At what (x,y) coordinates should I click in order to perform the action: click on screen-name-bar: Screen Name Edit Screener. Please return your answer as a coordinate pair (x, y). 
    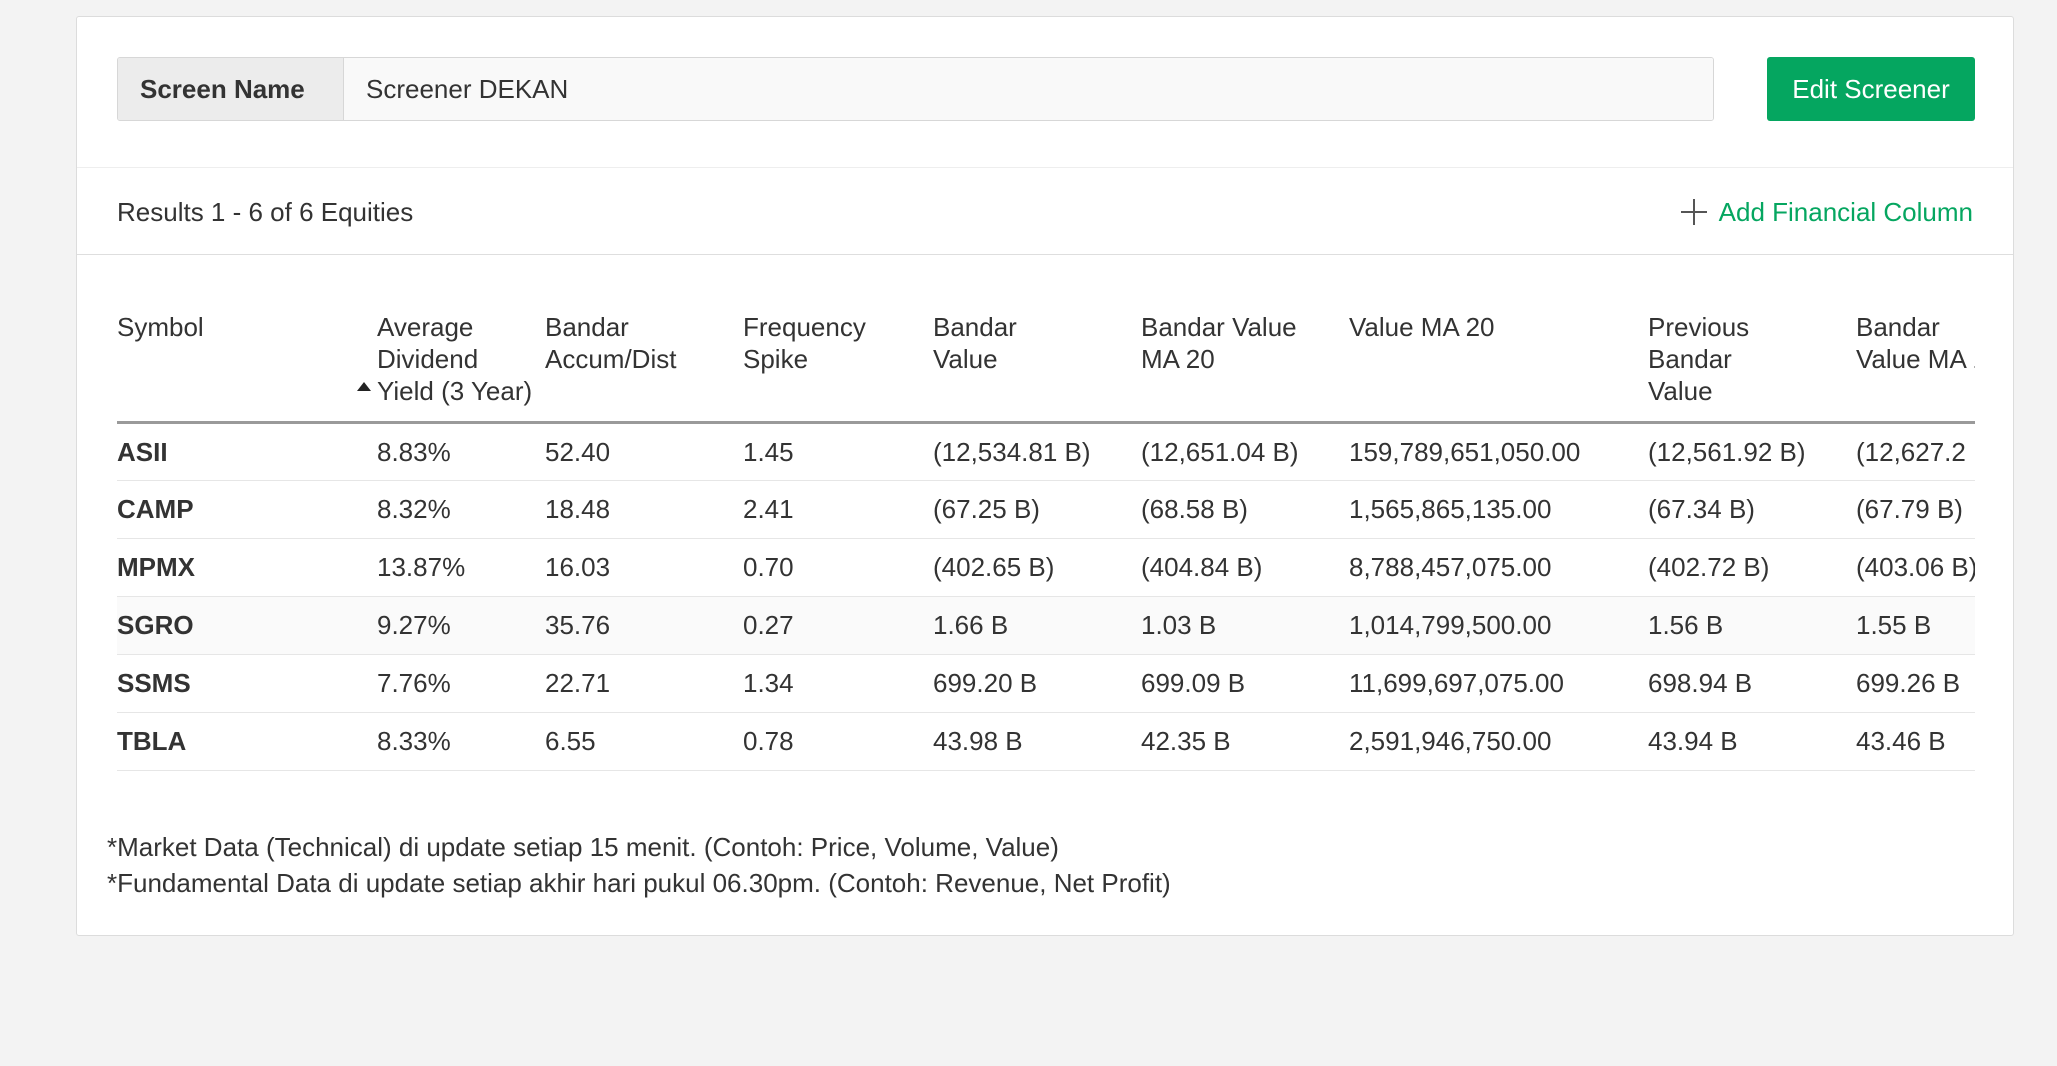
    Looking at the image, I should click on (1046, 89).